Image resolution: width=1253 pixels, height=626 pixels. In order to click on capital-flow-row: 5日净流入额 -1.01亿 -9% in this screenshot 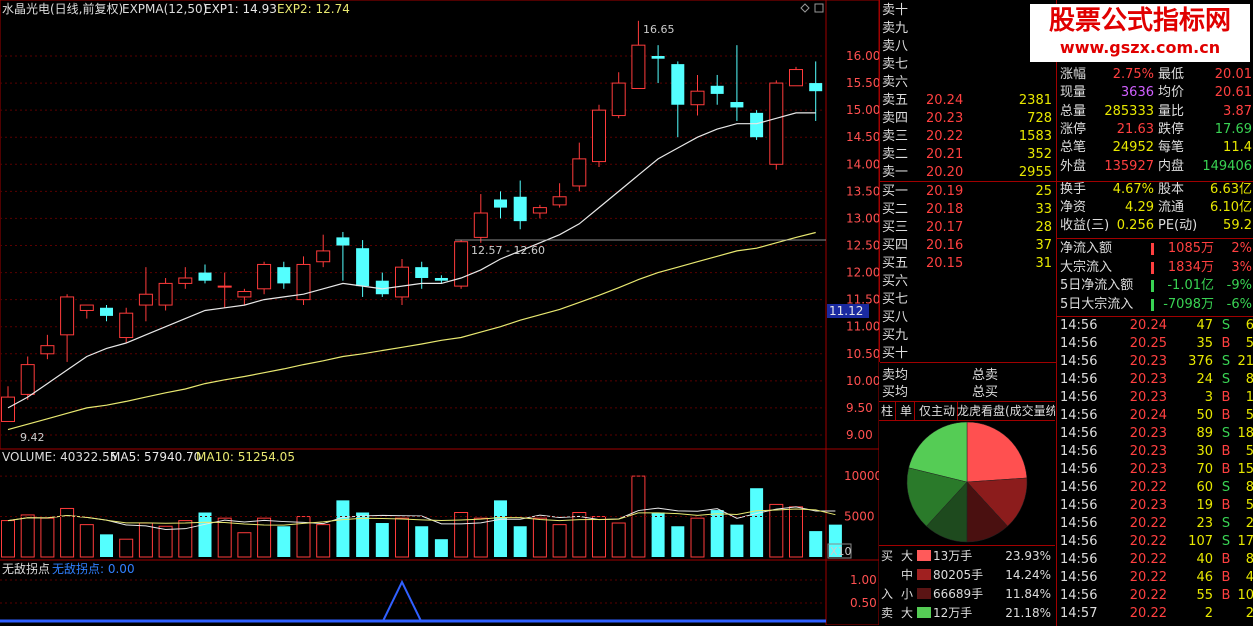, I will do `click(1155, 286)`.